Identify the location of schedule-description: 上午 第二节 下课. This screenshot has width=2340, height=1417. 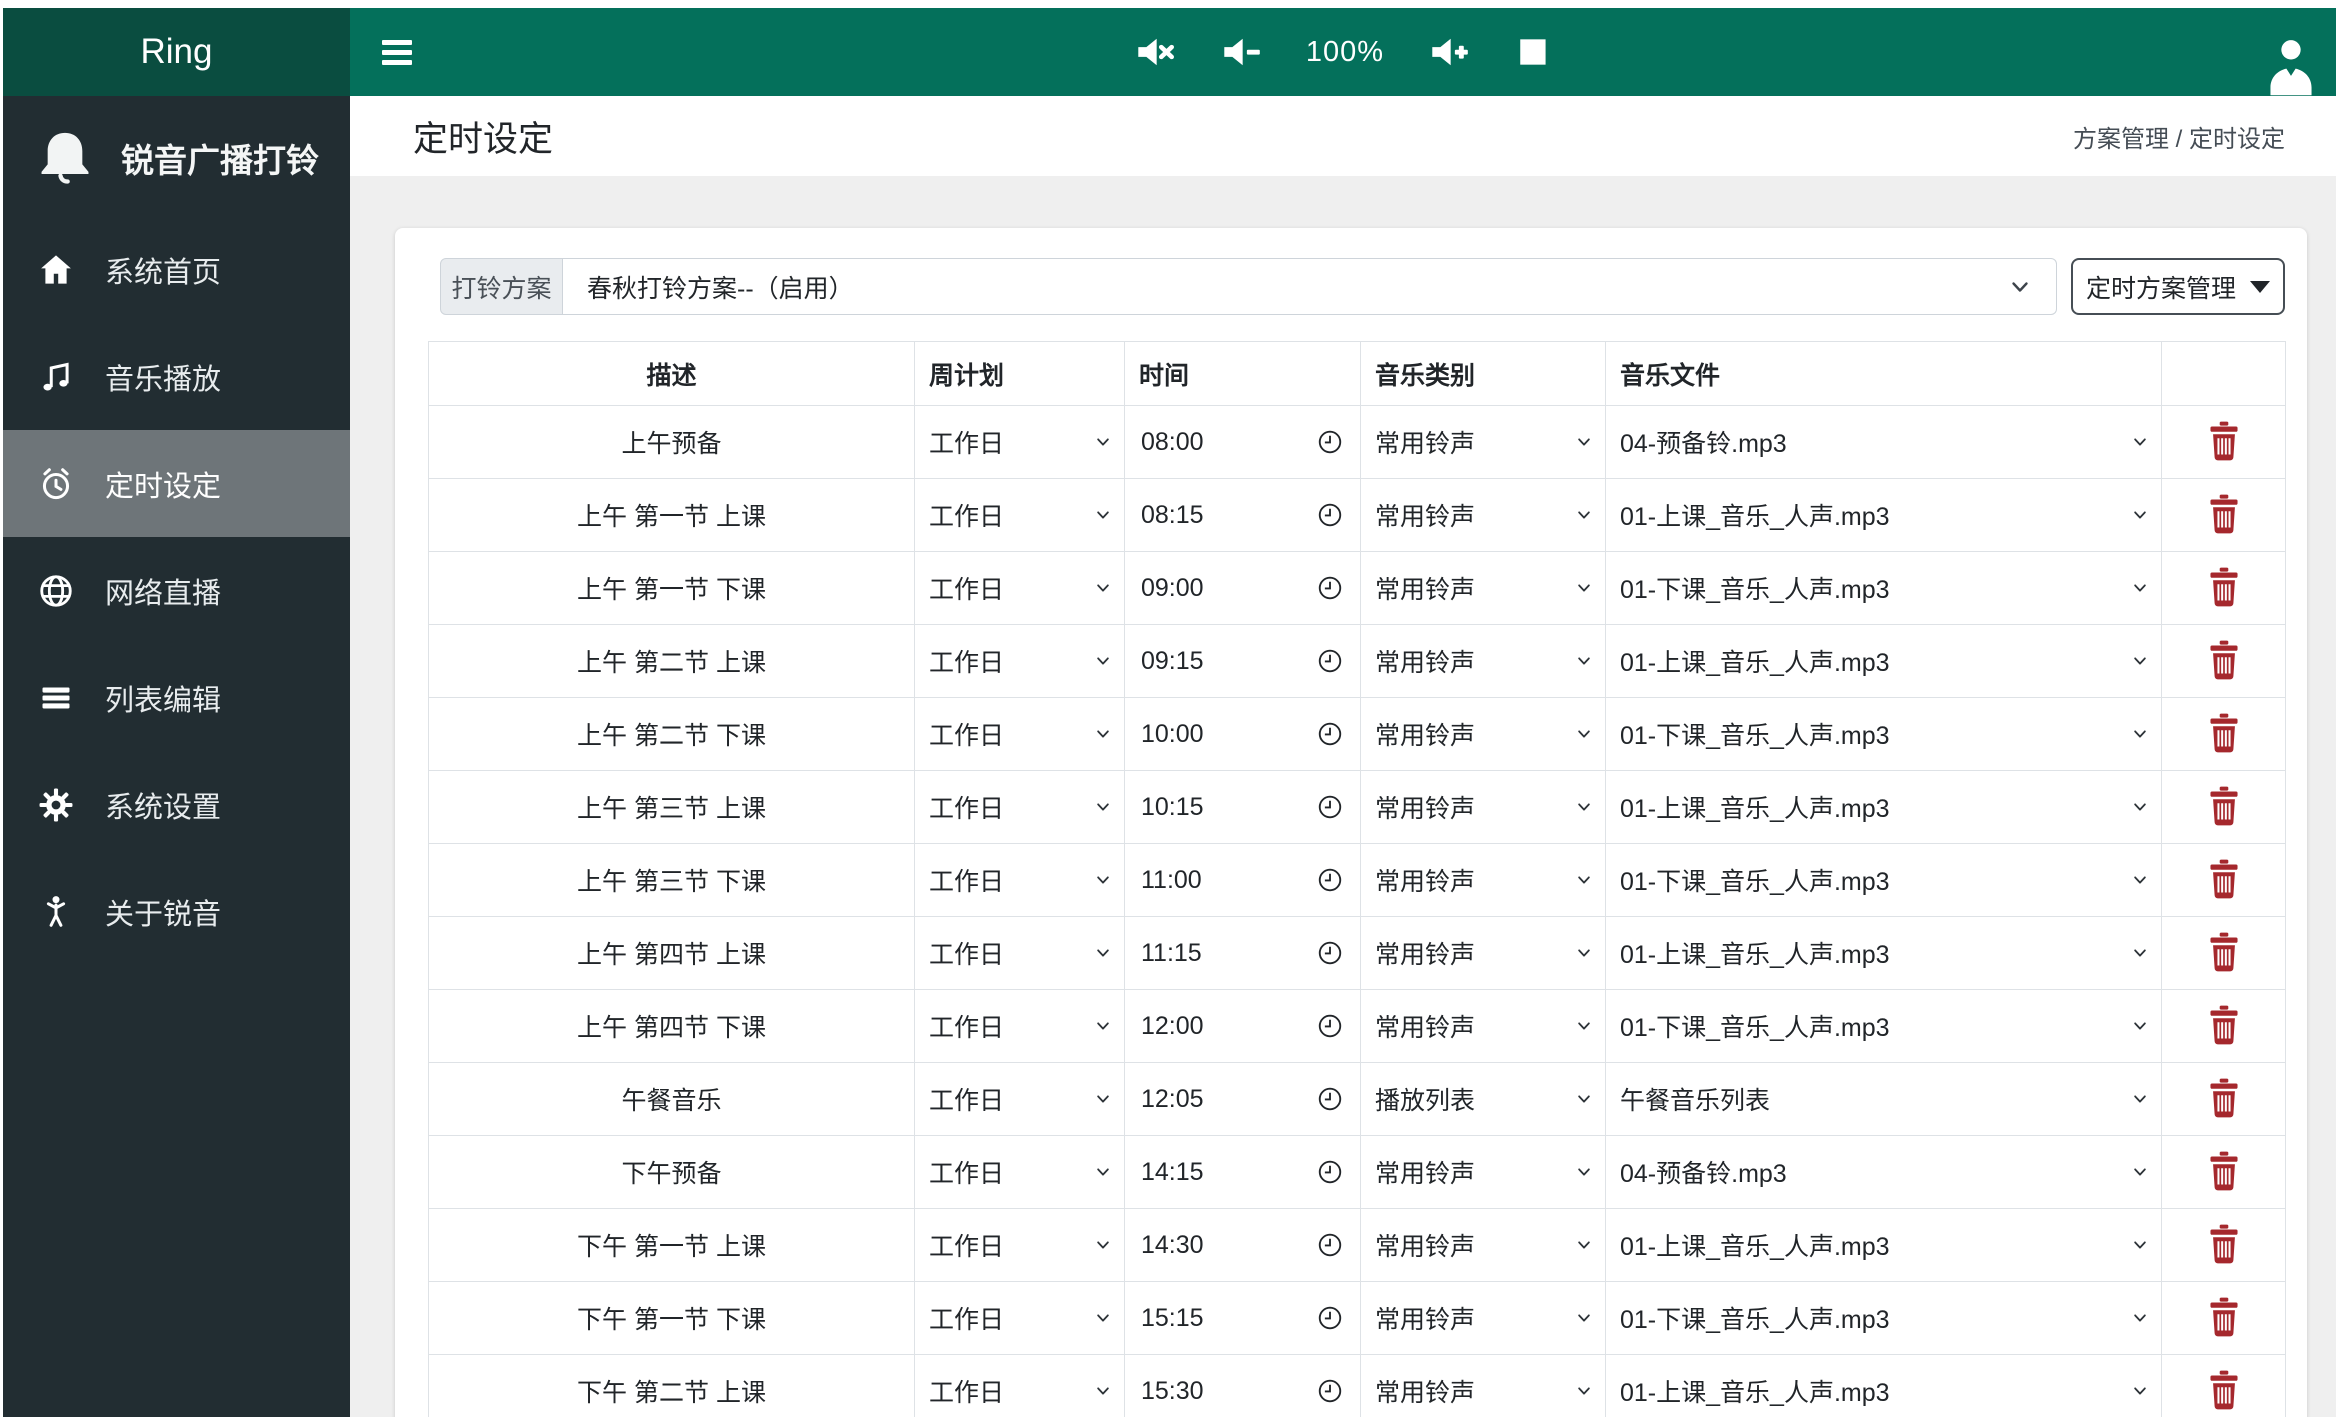
(671, 736).